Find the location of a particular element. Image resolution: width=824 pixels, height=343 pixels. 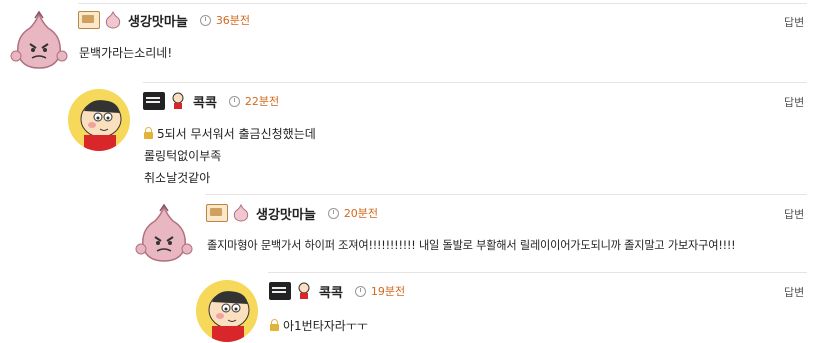

comment-time: 22분전 is located at coordinates (254, 101).